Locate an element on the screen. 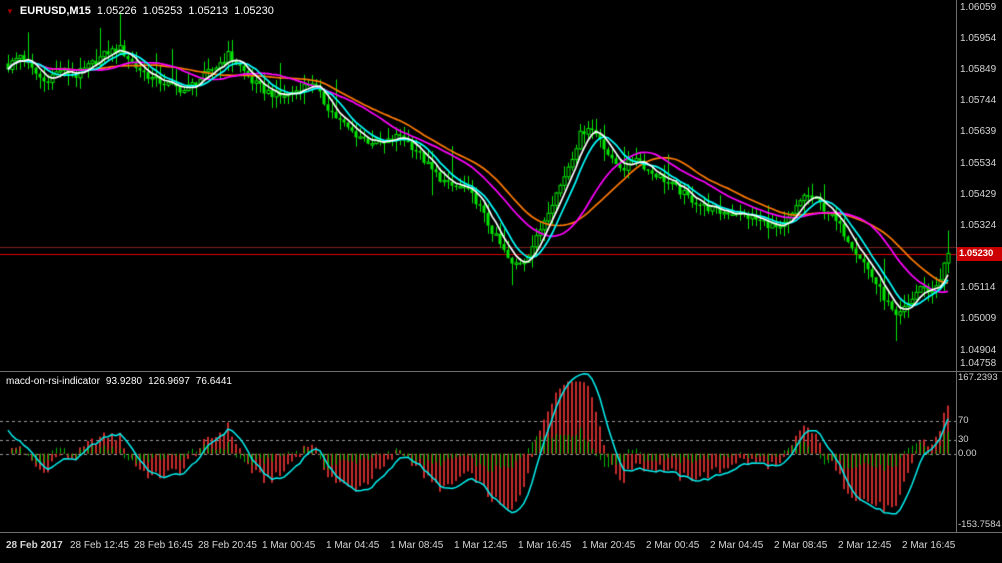 The image size is (1002, 563). ohlc-close-value: 1.05230 is located at coordinates (254, 11).